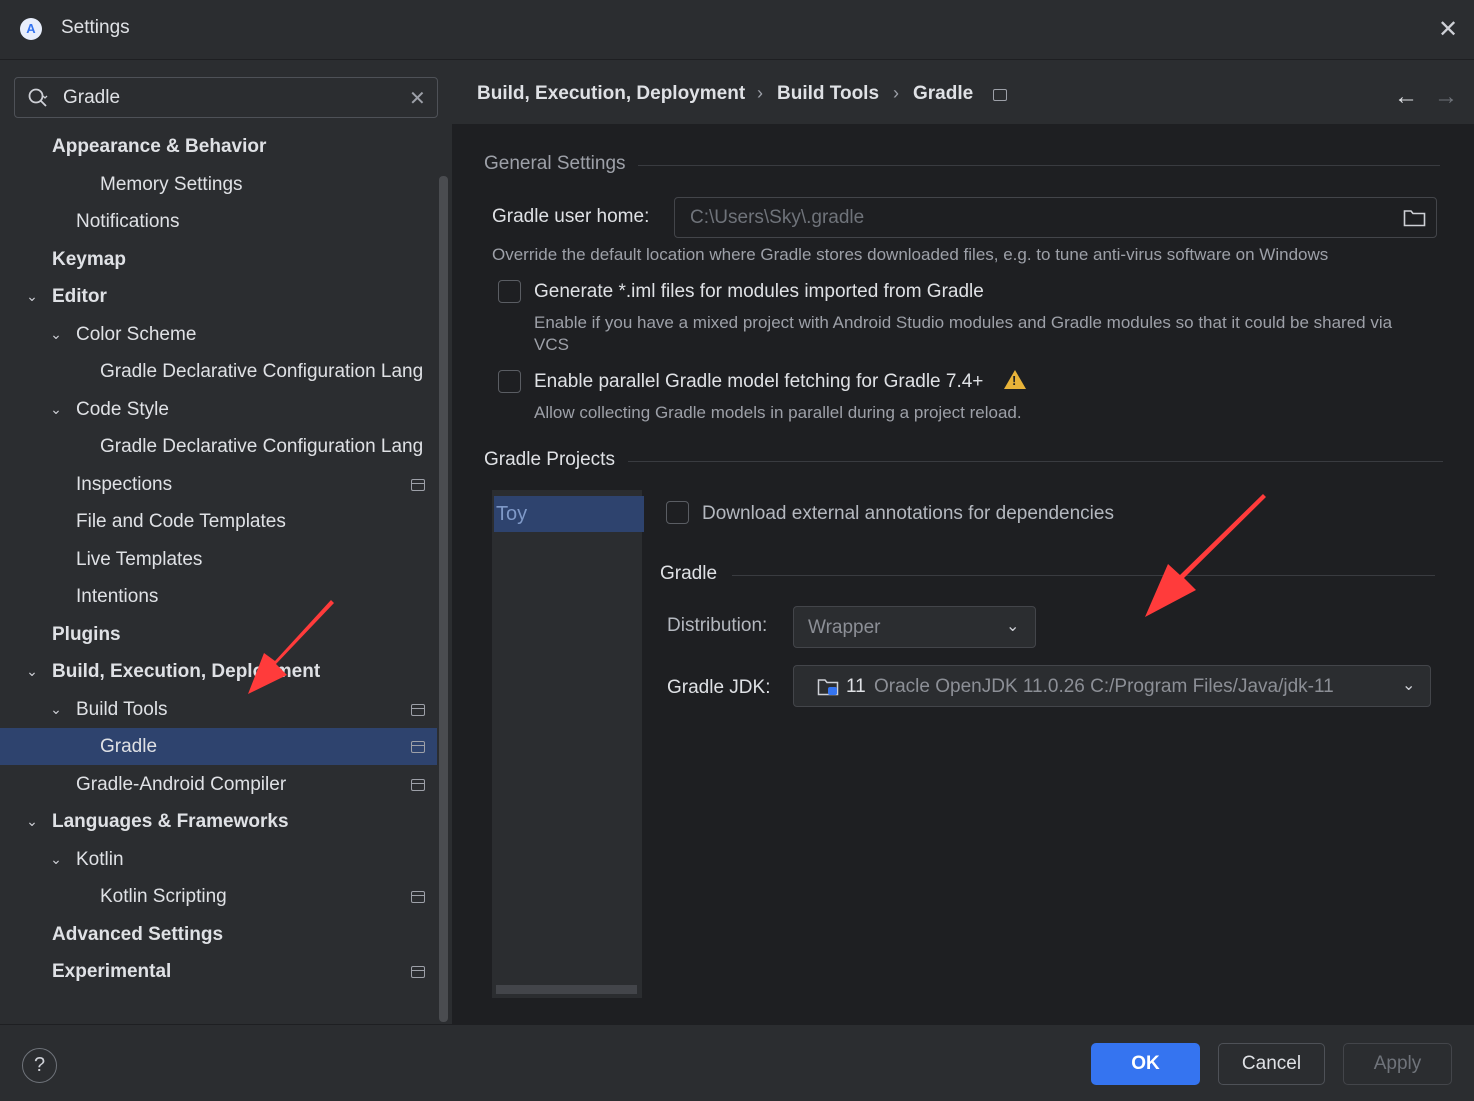 This screenshot has height=1101, width=1474. What do you see at coordinates (170, 821) in the screenshot?
I see `sidebar-item-label: Languages & Frameworks` at bounding box center [170, 821].